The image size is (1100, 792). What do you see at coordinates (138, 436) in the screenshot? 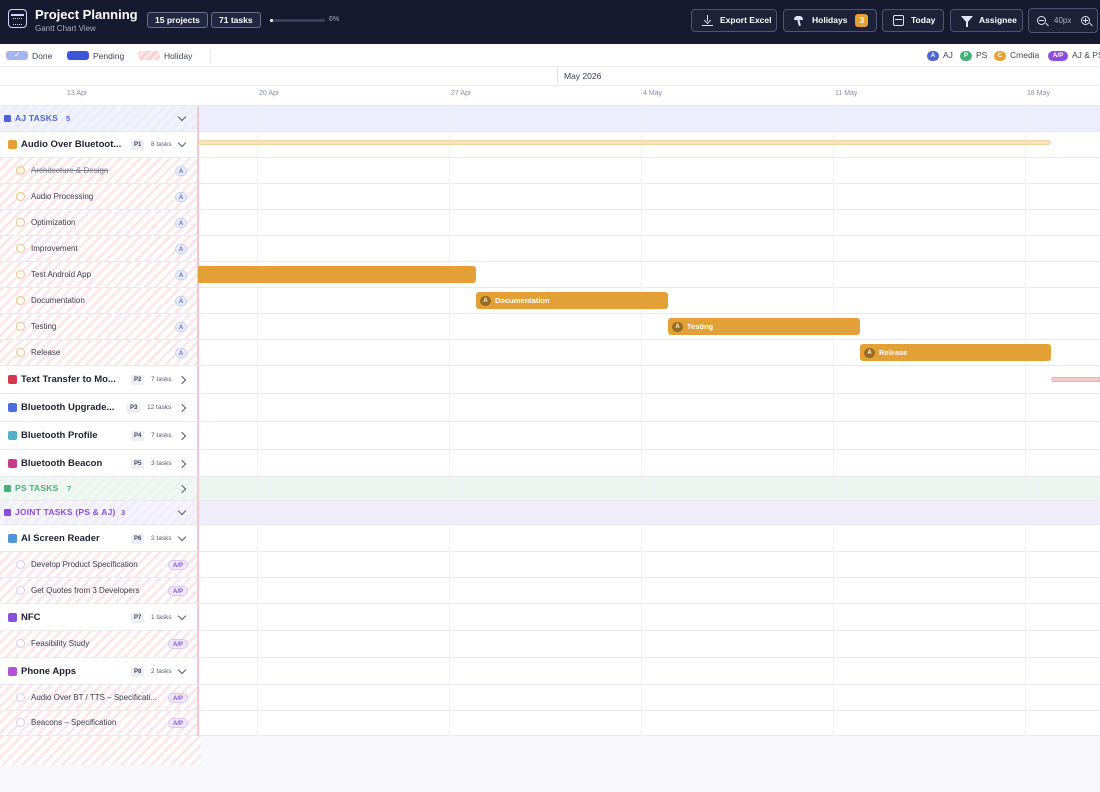
I see `project-badge: P4` at bounding box center [138, 436].